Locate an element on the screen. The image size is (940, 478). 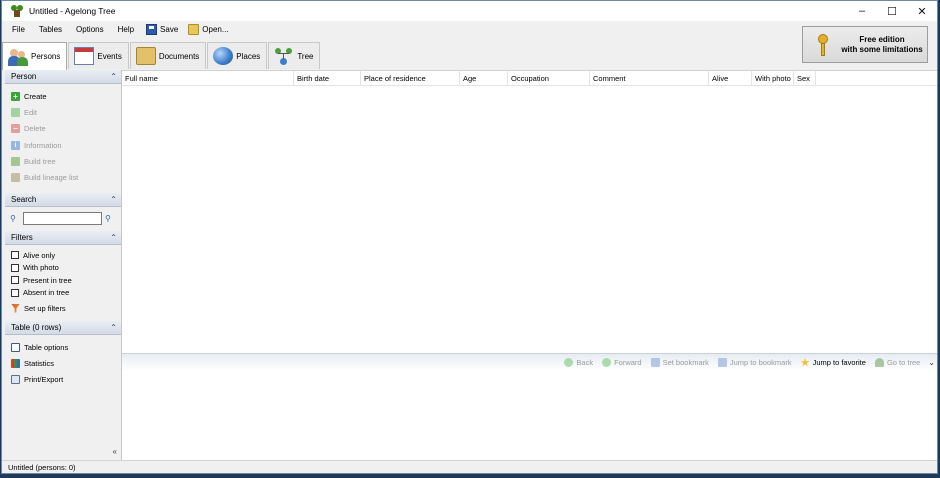
column-alive: Alive is located at coordinates (730, 78).